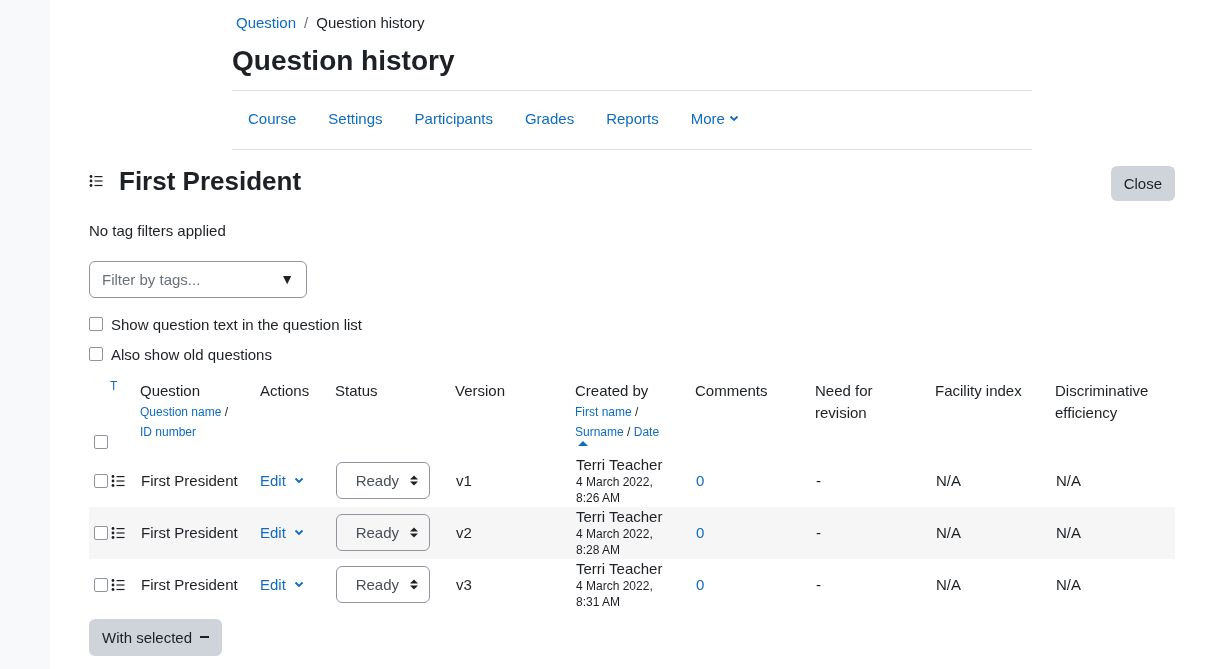 The height and width of the screenshot is (669, 1219). What do you see at coordinates (285, 390) in the screenshot?
I see `column-header: Actions` at bounding box center [285, 390].